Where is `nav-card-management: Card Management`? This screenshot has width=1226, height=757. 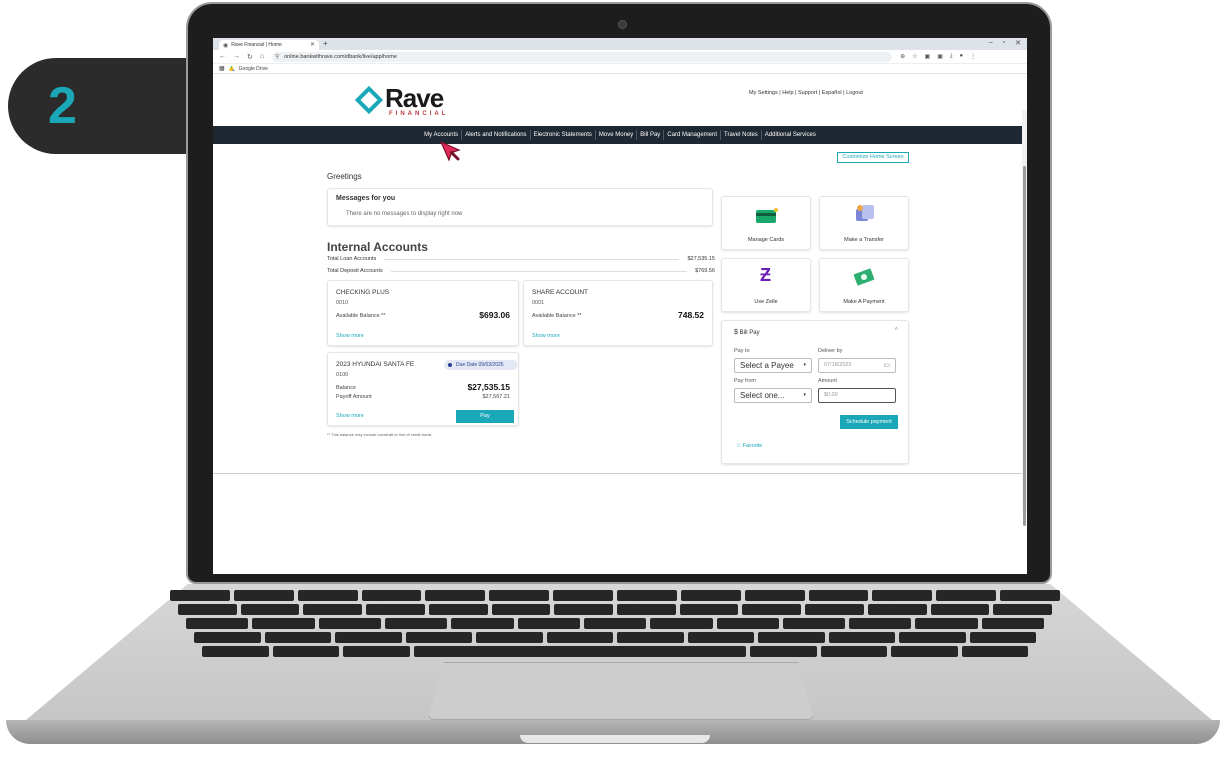 nav-card-management: Card Management is located at coordinates (691, 135).